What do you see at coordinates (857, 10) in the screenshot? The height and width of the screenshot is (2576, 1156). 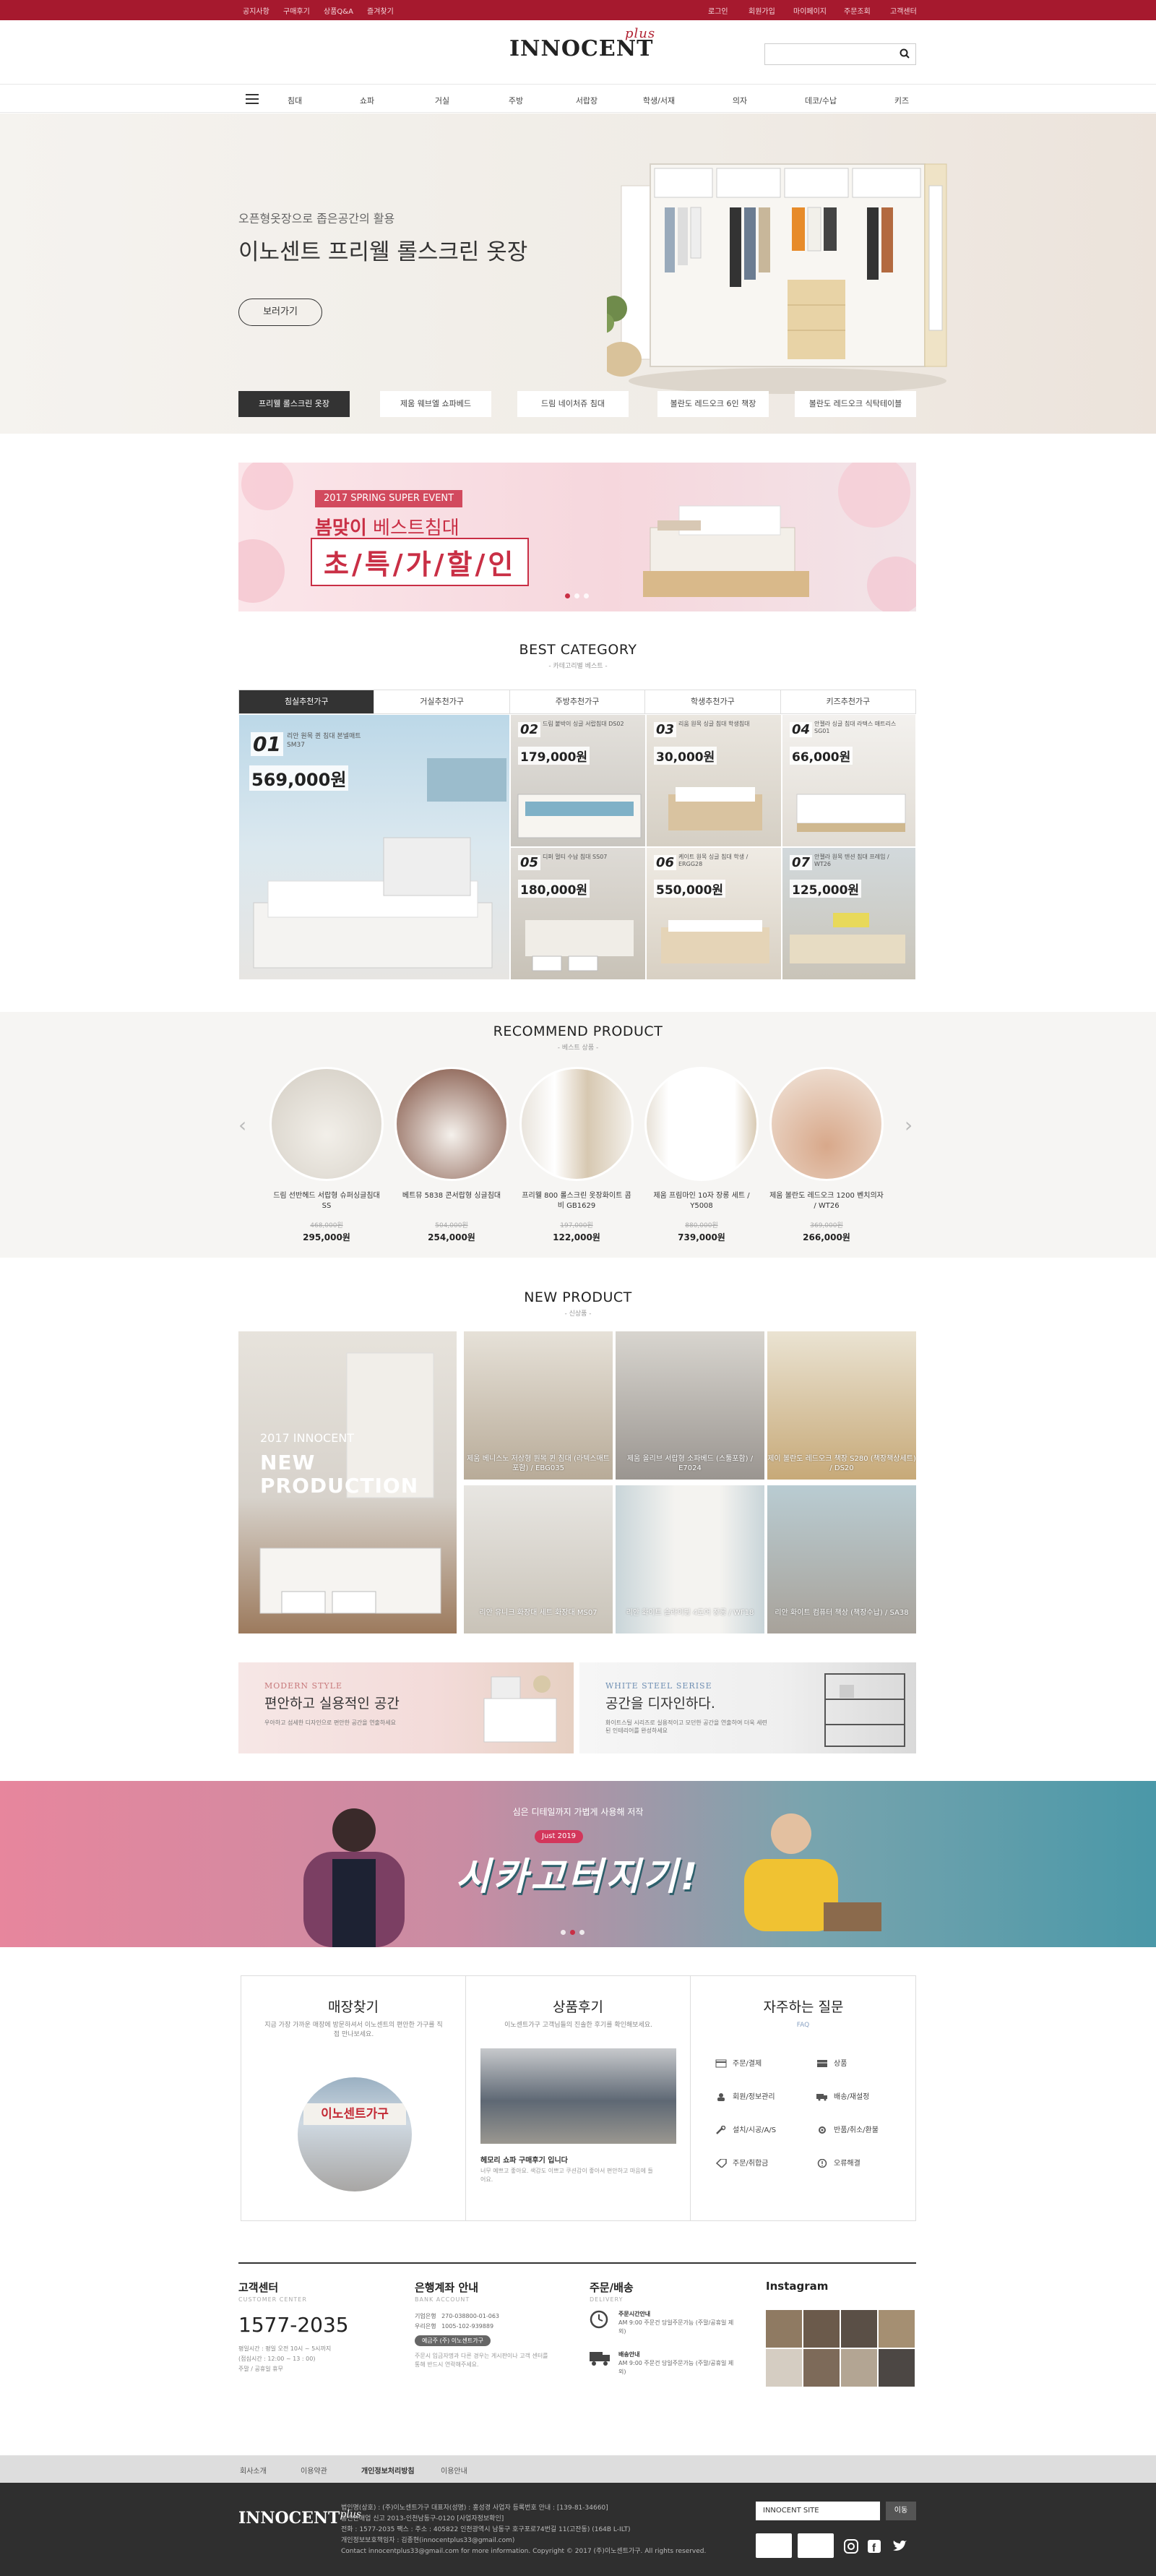 I see `top-link-order: 주문조회` at bounding box center [857, 10].